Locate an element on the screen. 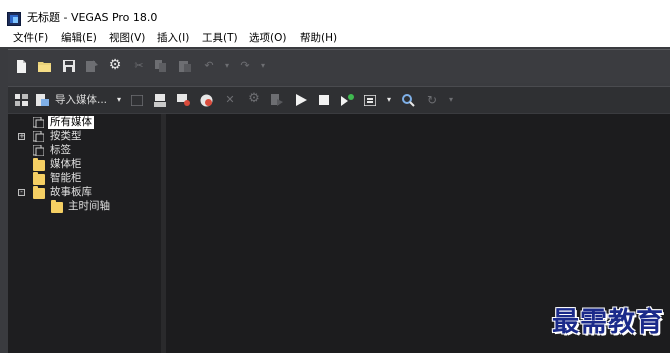 The height and width of the screenshot is (353, 670). tree-item-by-type: + 按类型 is located at coordinates (83, 136).